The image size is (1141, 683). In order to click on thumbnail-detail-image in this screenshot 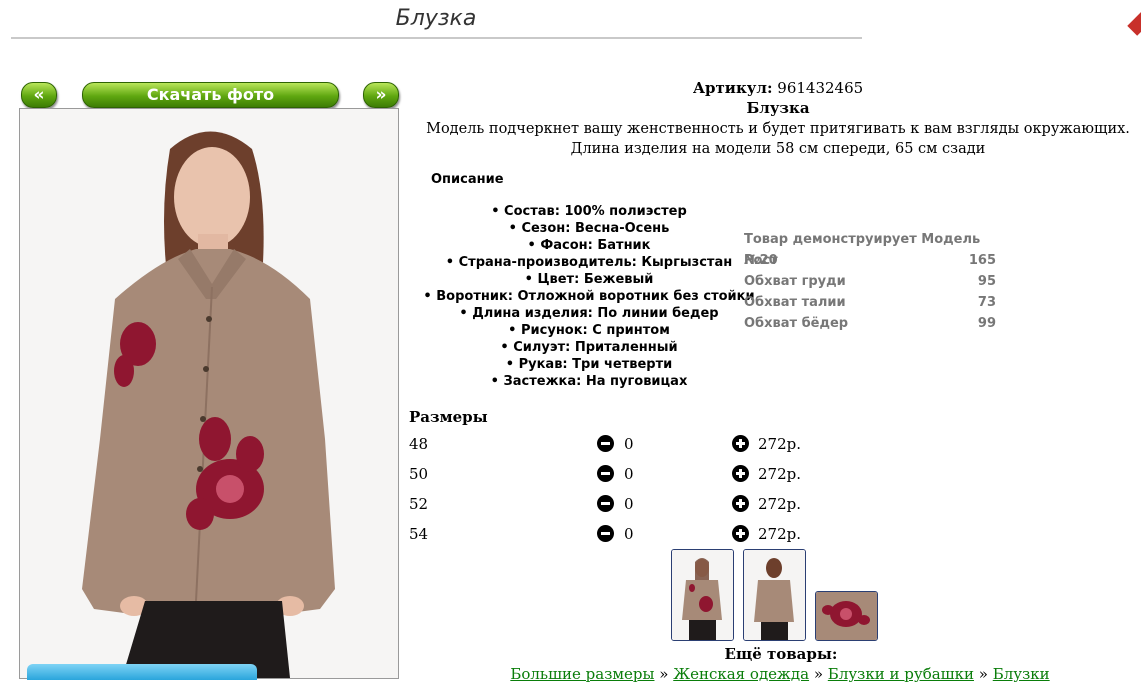, I will do `click(846, 616)`.